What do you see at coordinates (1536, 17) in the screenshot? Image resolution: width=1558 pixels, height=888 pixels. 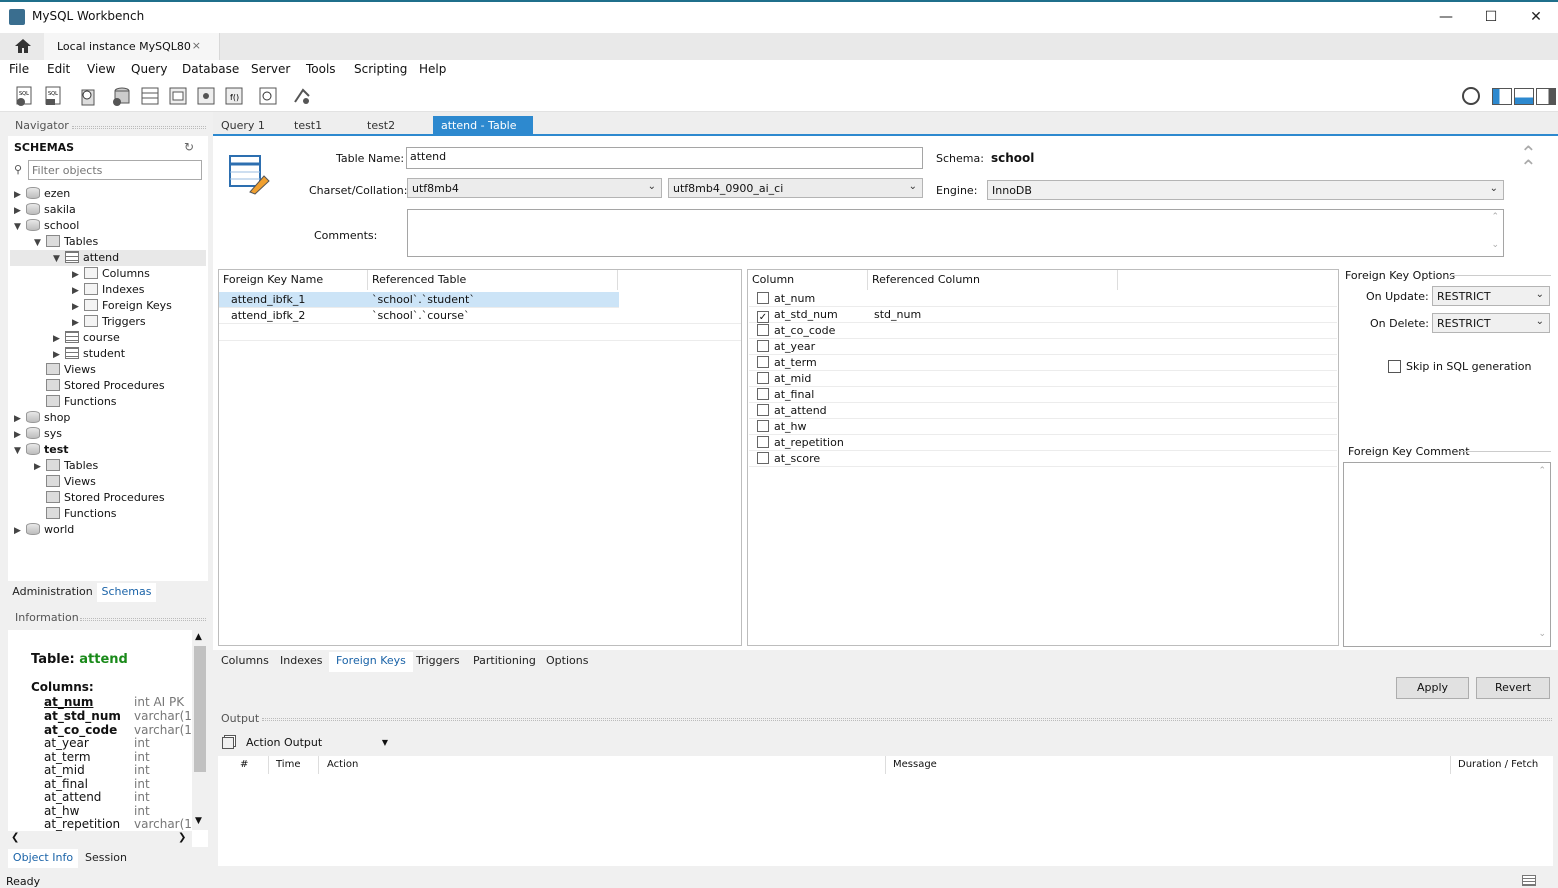 I see `close-icon: ✕` at bounding box center [1536, 17].